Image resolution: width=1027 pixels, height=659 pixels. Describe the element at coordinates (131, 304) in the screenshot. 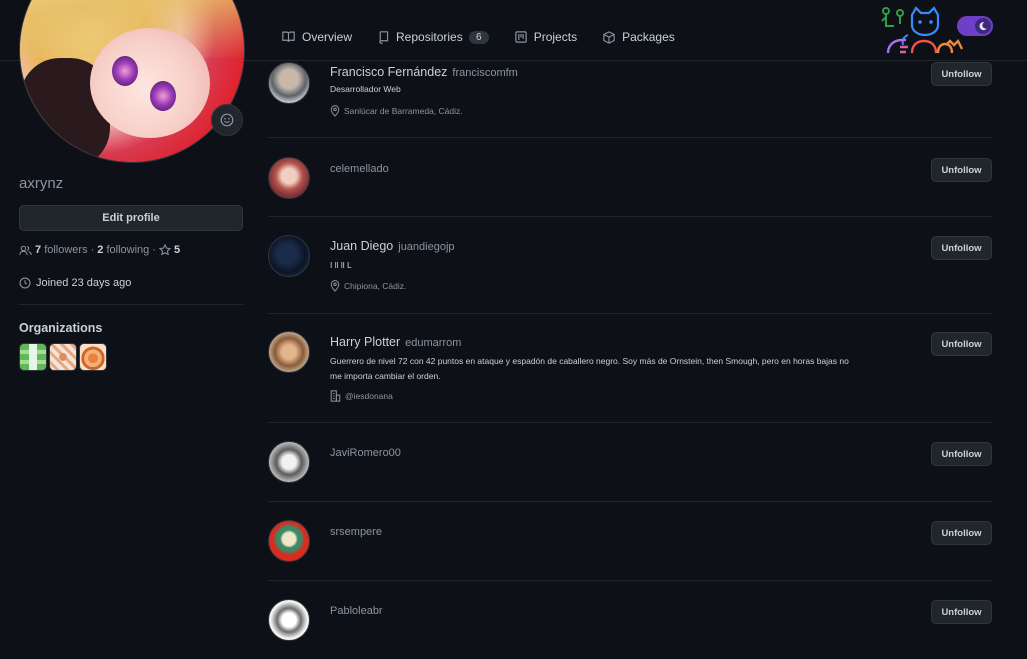

I see `sidebar-divider` at that location.